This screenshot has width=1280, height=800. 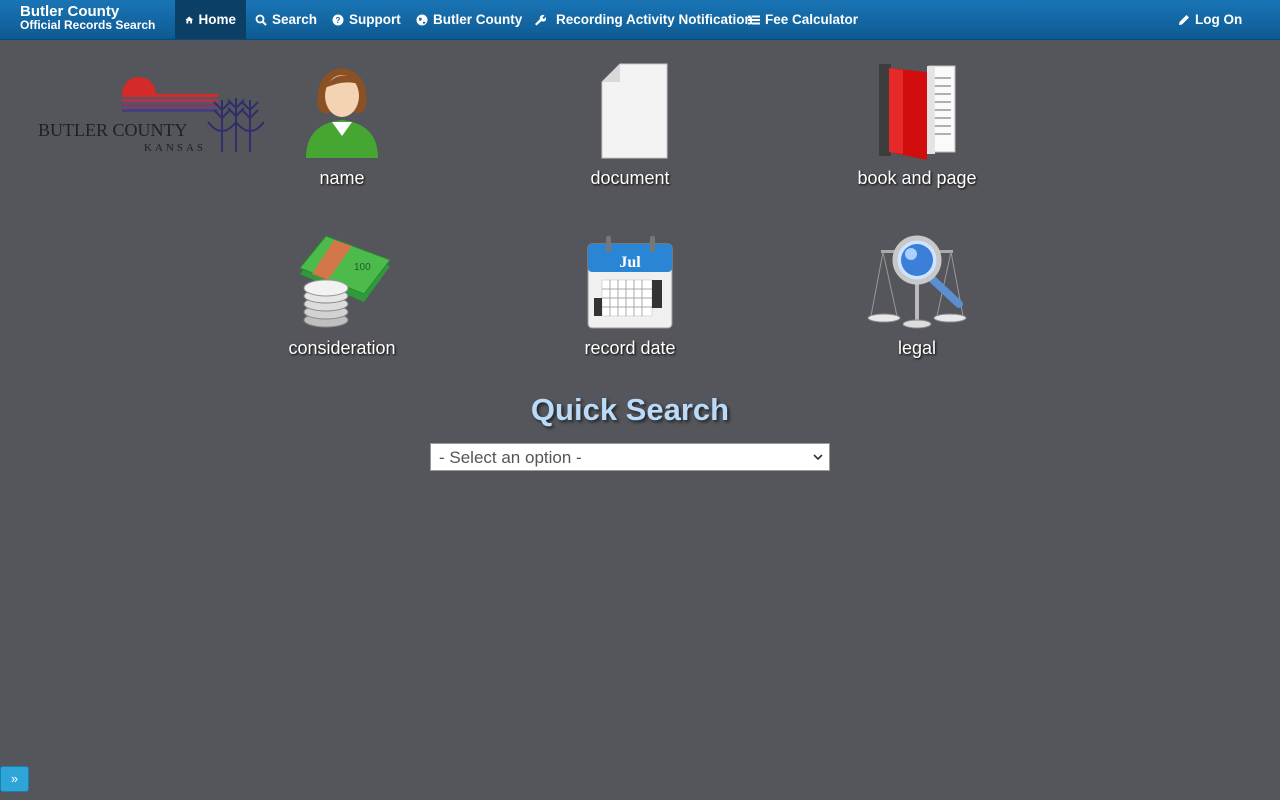 I want to click on tile-legal-label: legal, so click(x=917, y=348).